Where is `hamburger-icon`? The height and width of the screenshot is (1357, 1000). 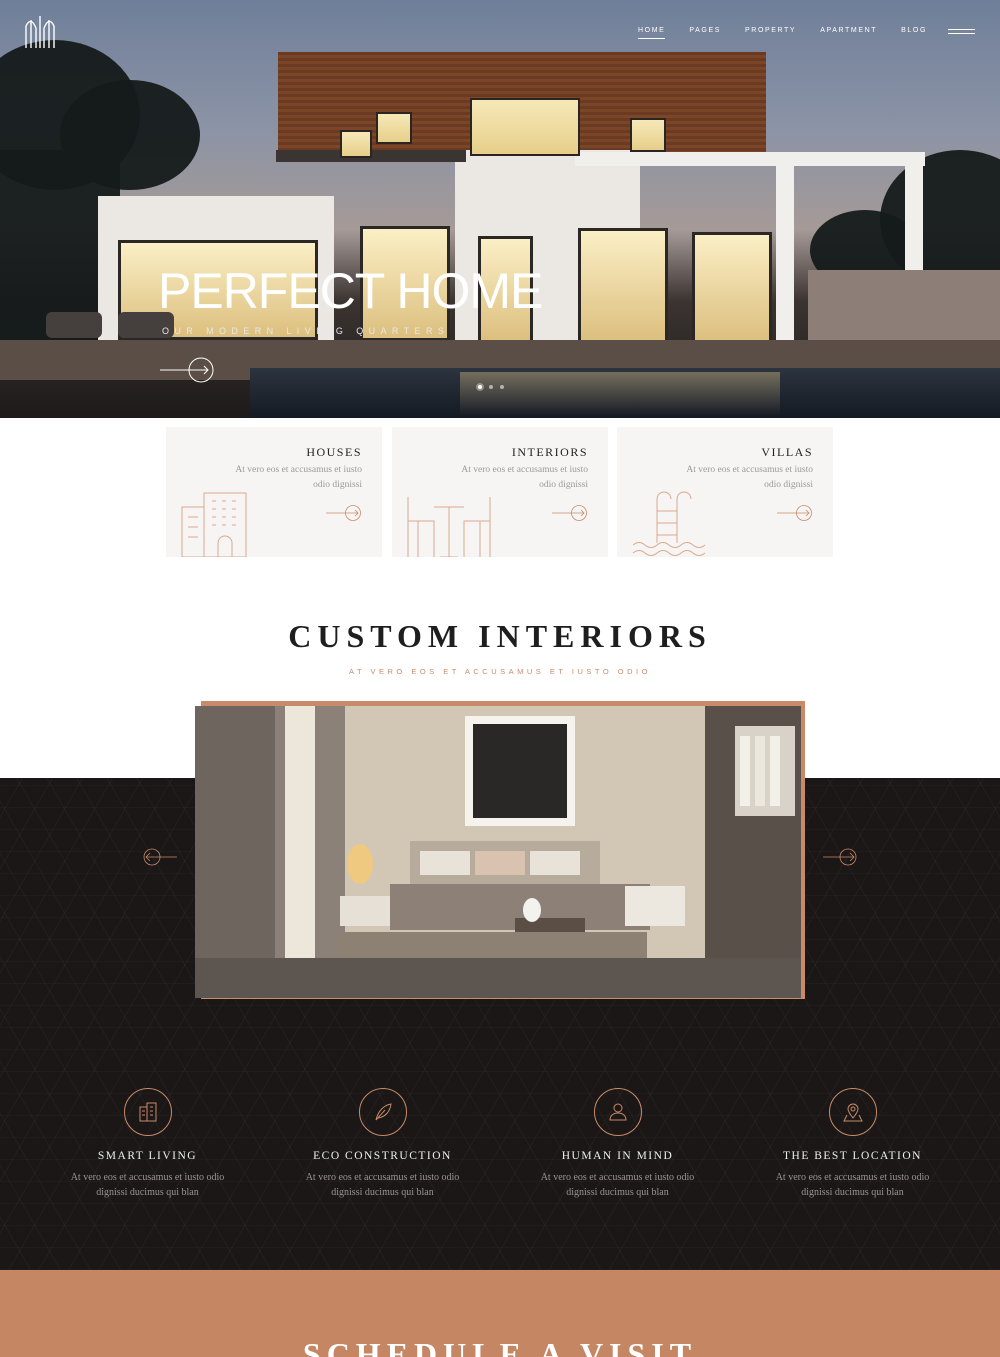 hamburger-icon is located at coordinates (961, 32).